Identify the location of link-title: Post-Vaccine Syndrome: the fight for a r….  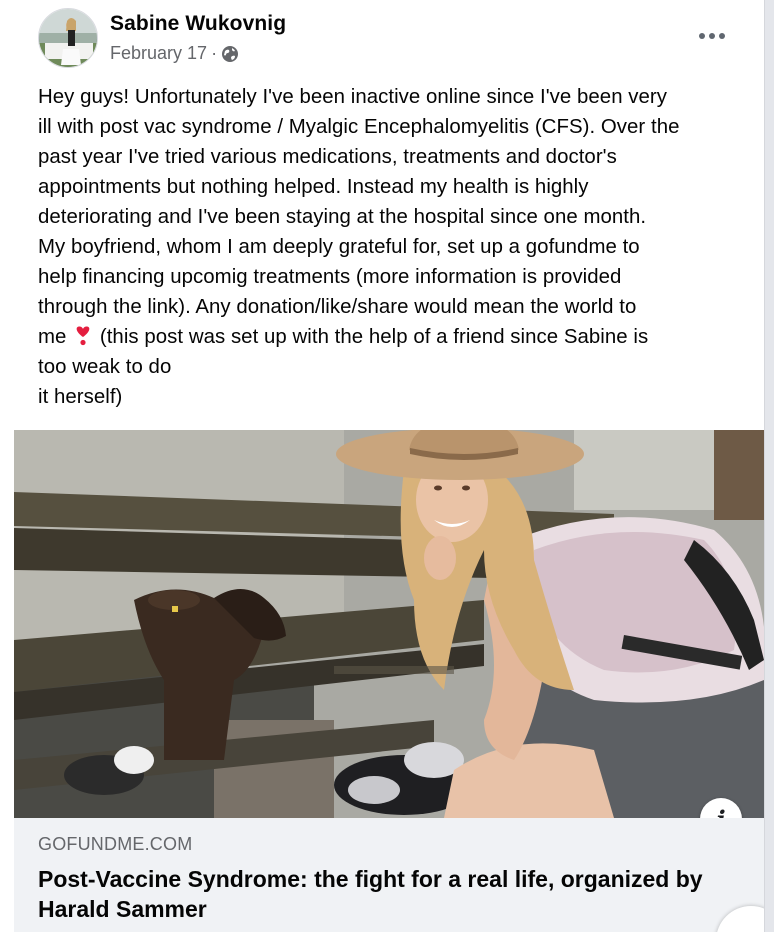
(388, 894).